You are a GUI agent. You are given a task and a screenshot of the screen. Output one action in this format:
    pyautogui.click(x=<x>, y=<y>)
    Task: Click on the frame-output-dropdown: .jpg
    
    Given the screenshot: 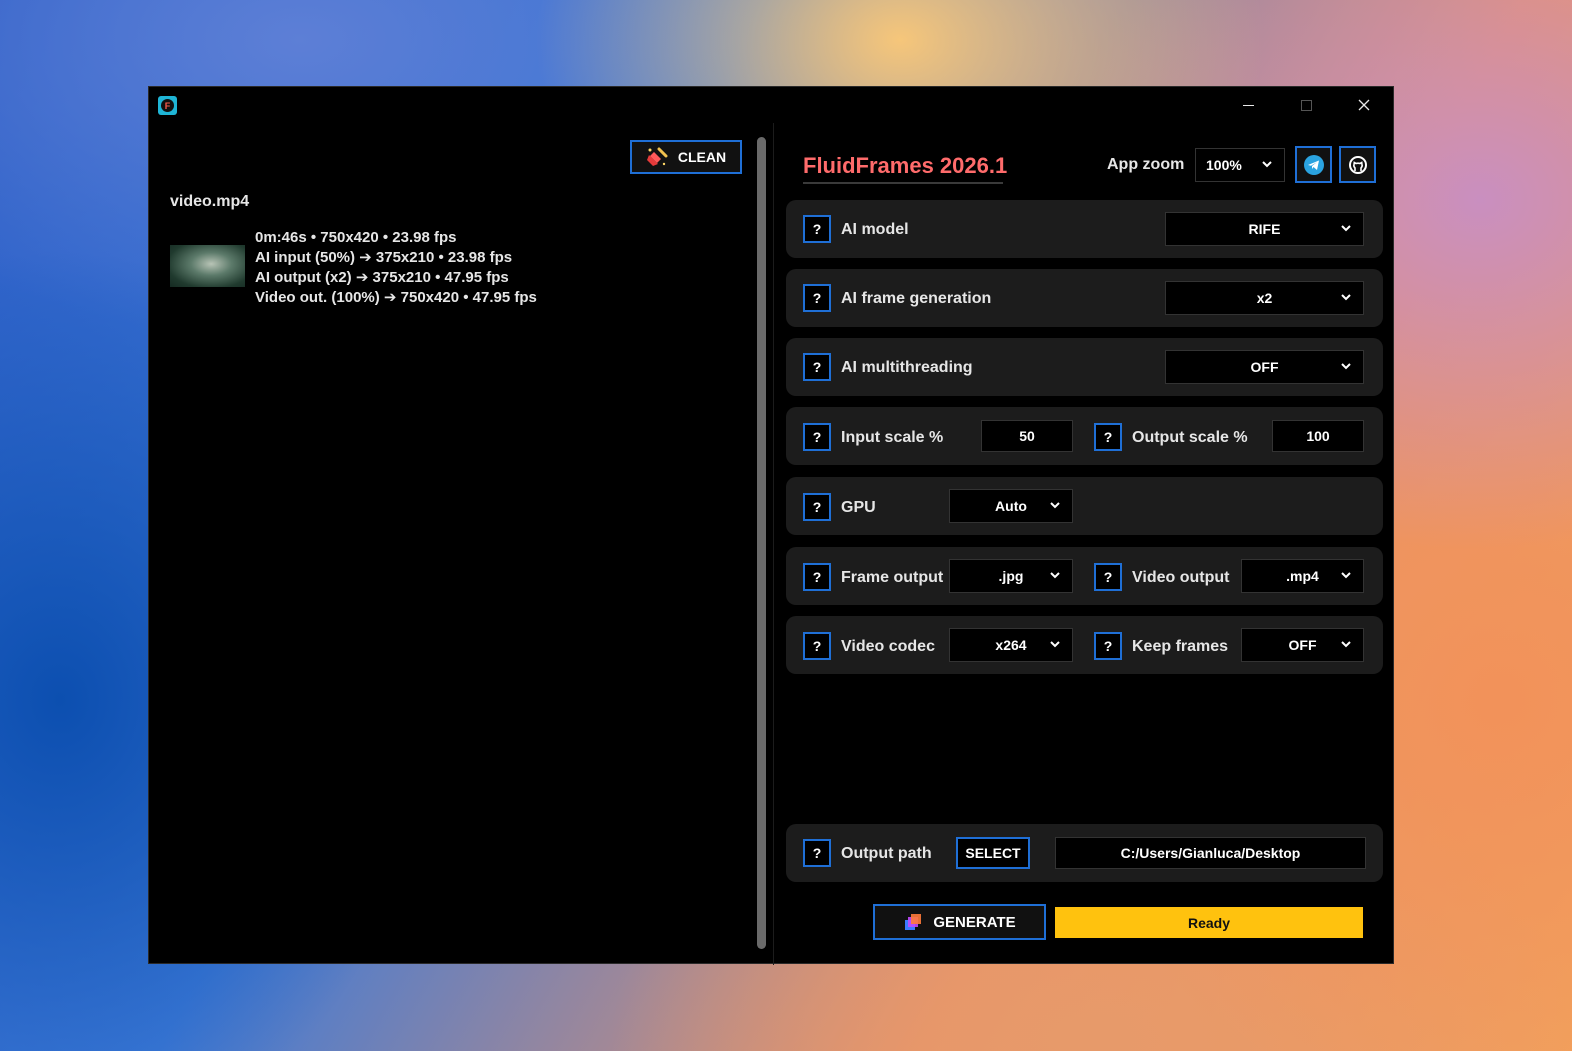 What is the action you would take?
    pyautogui.click(x=1011, y=576)
    